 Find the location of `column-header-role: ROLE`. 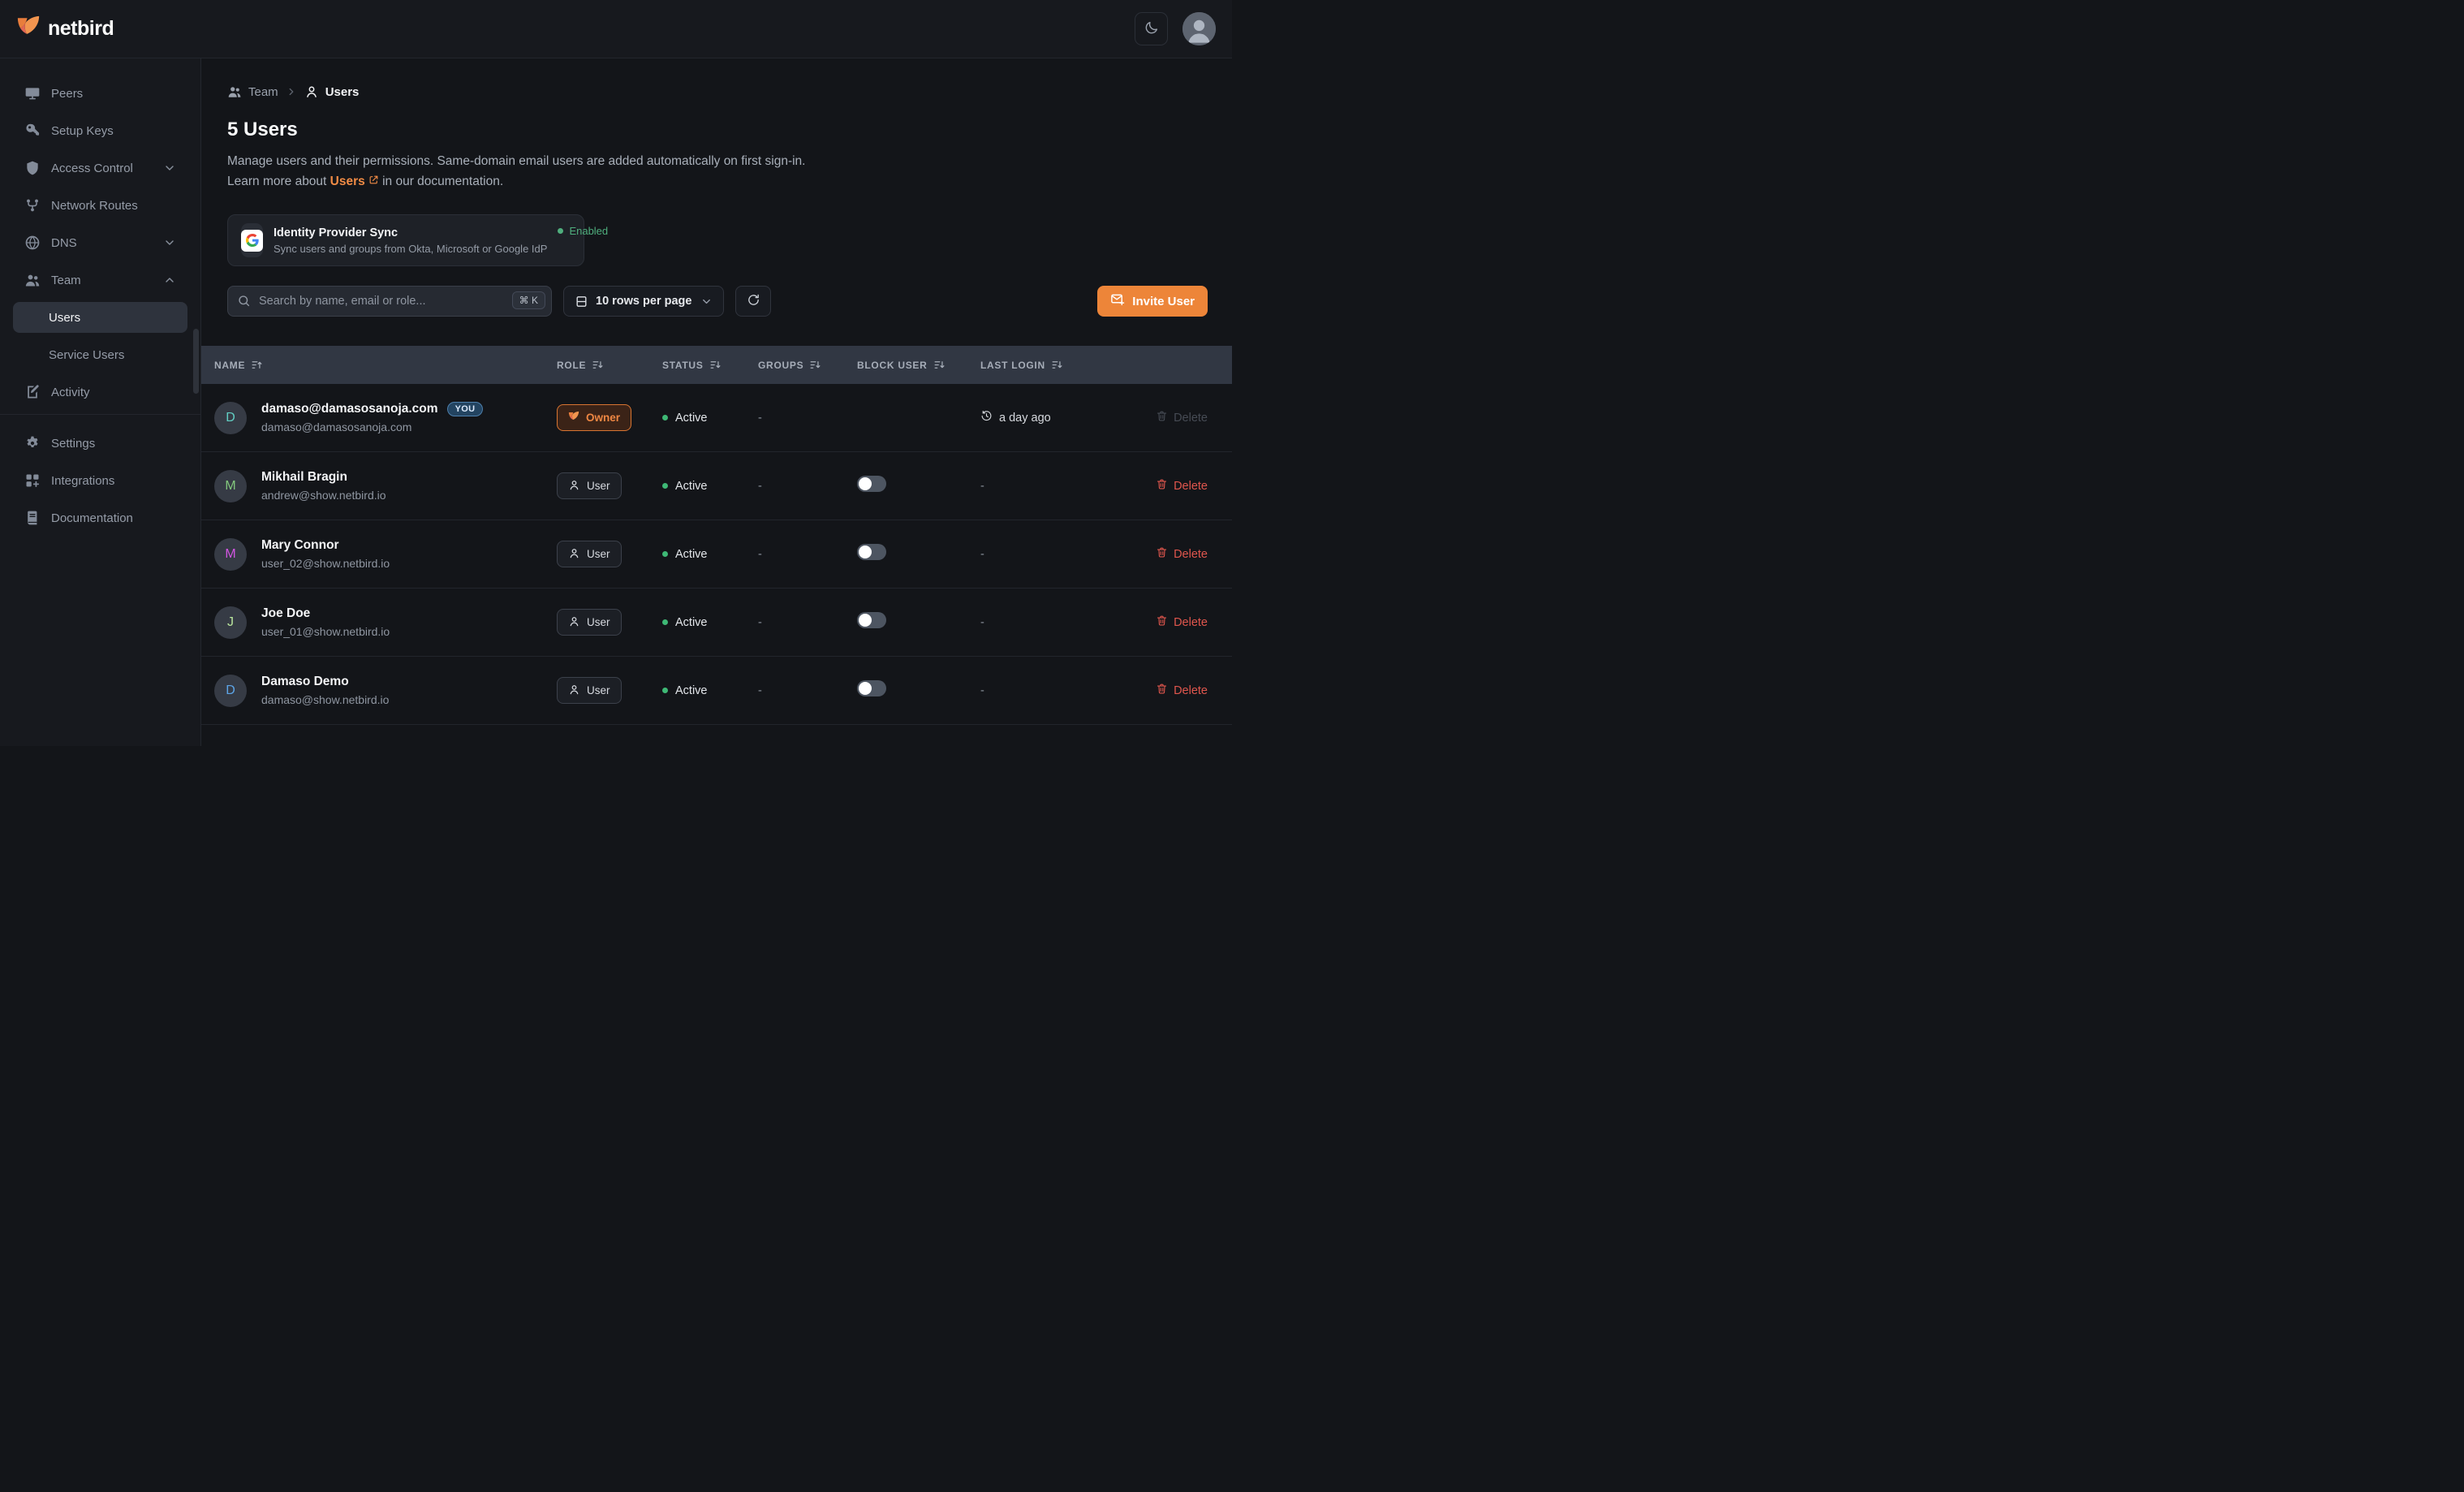

column-header-role: ROLE is located at coordinates (609, 365).